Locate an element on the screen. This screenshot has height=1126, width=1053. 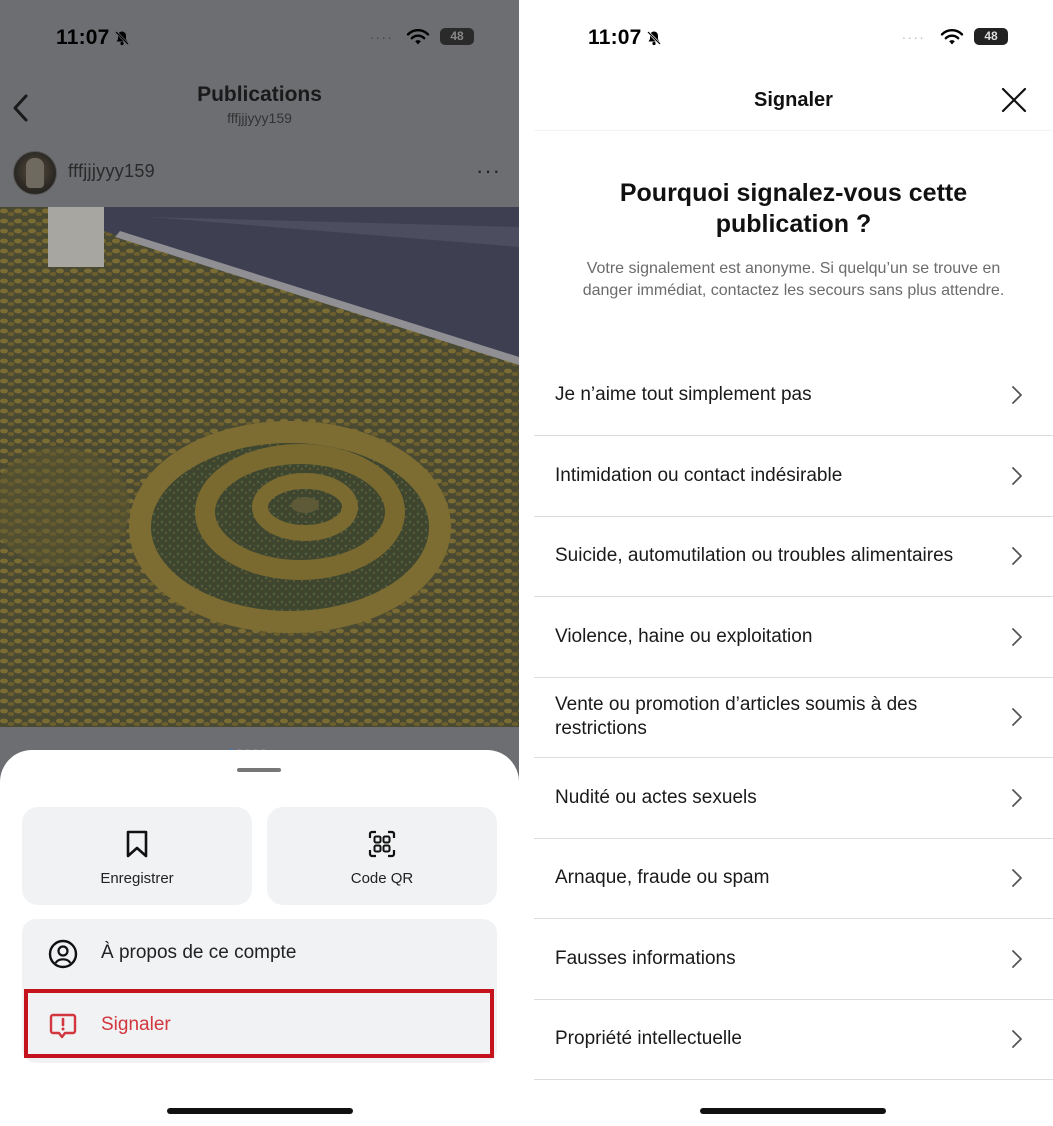
profile-circle-icon is located at coordinates (63, 954).